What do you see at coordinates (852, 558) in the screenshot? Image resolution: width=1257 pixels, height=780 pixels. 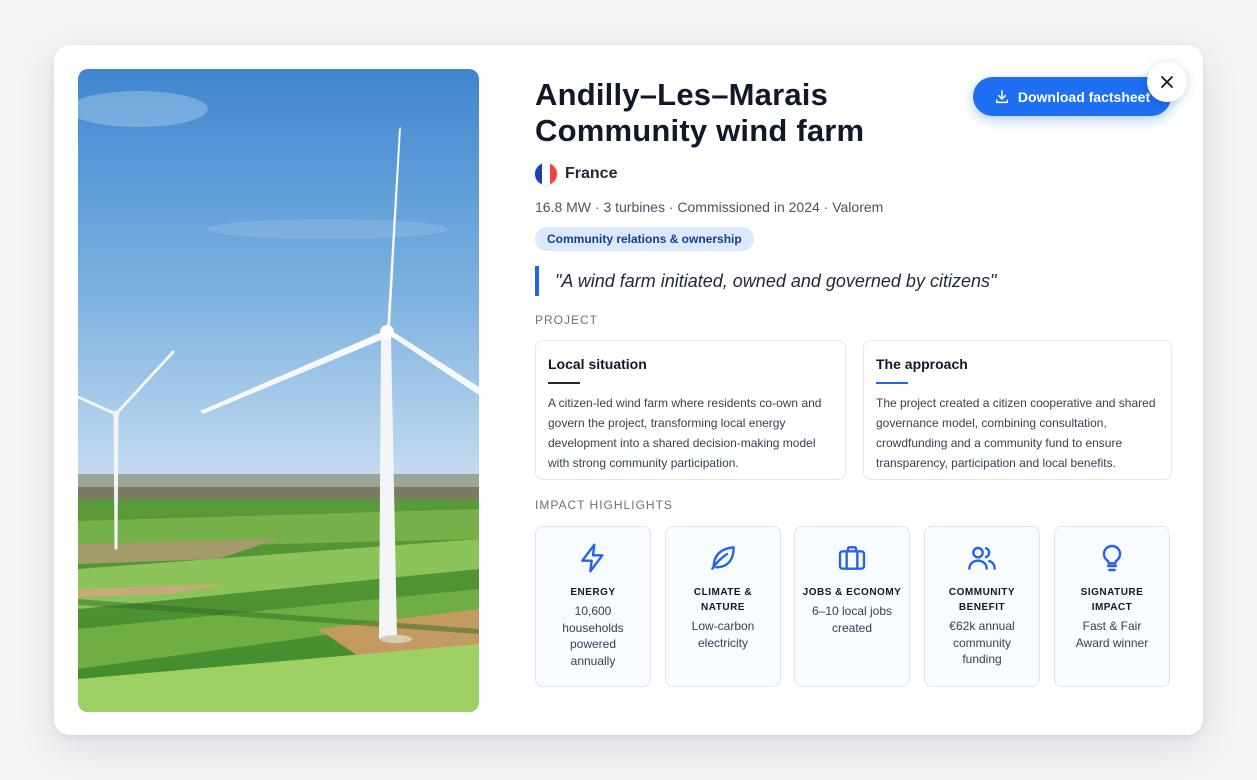 I see `briefcase-icon` at bounding box center [852, 558].